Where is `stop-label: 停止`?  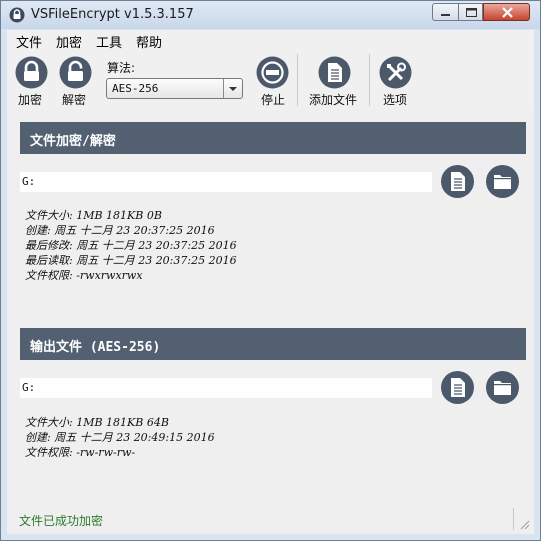 stop-label: 停止 is located at coordinates (273, 100).